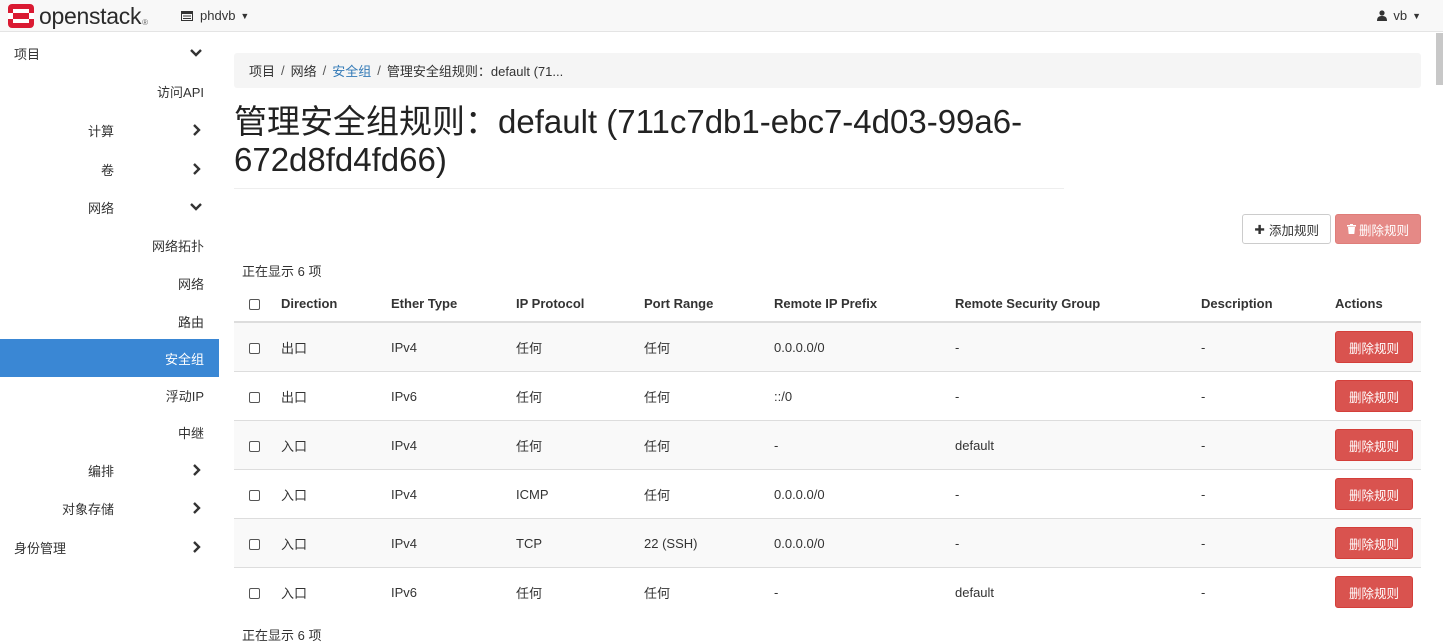 The image size is (1443, 644). What do you see at coordinates (1439, 59) in the screenshot?
I see `page-scrollbar` at bounding box center [1439, 59].